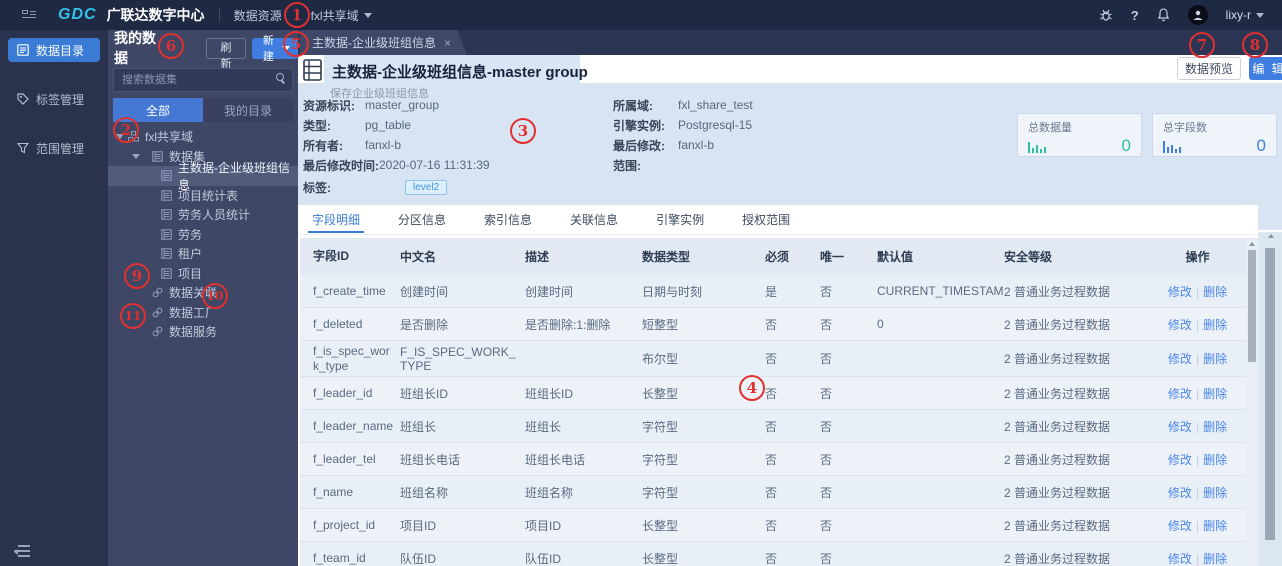  I want to click on page-title: 主数据-企业级班组信息-master group, so click(460, 72).